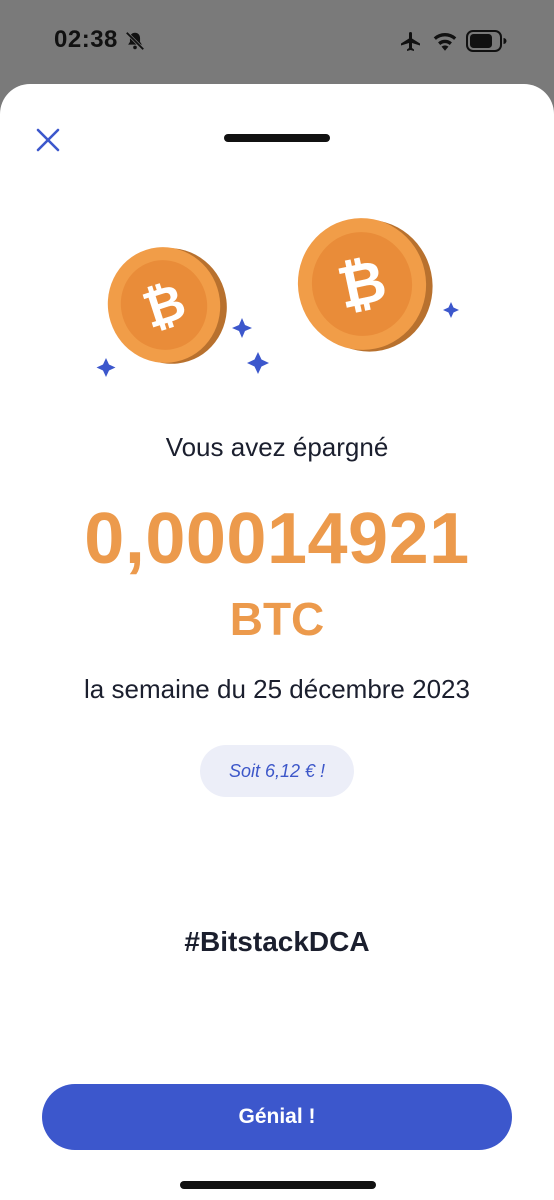 The height and width of the screenshot is (1200, 554). Describe the element at coordinates (278, 1185) in the screenshot. I see `home-indicator` at that location.